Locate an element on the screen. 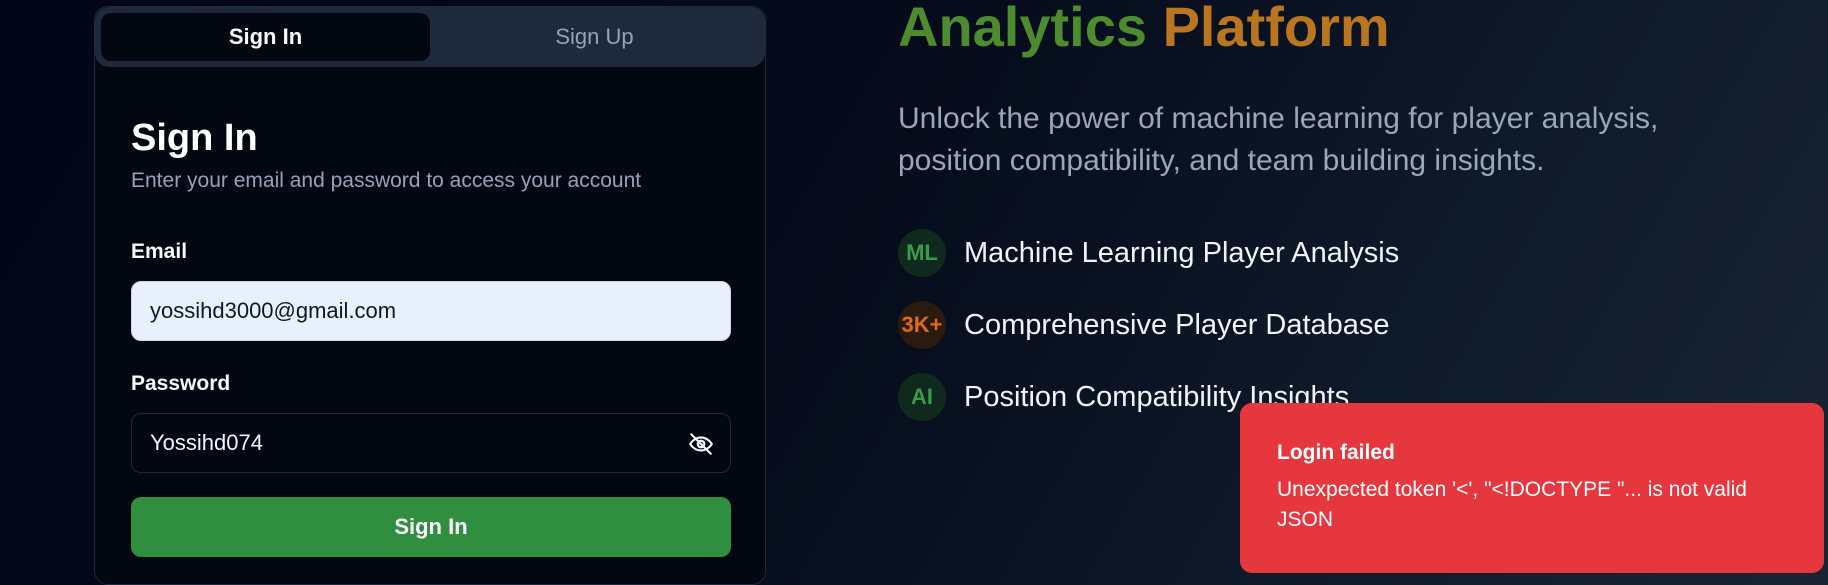  feature-text: Comprehensive Player Database is located at coordinates (1177, 324).